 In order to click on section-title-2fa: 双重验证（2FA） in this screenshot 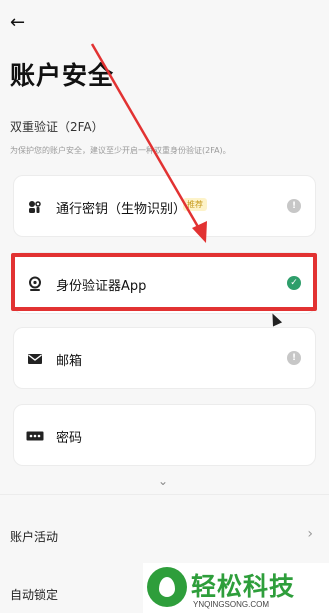, I will do `click(57, 127)`.